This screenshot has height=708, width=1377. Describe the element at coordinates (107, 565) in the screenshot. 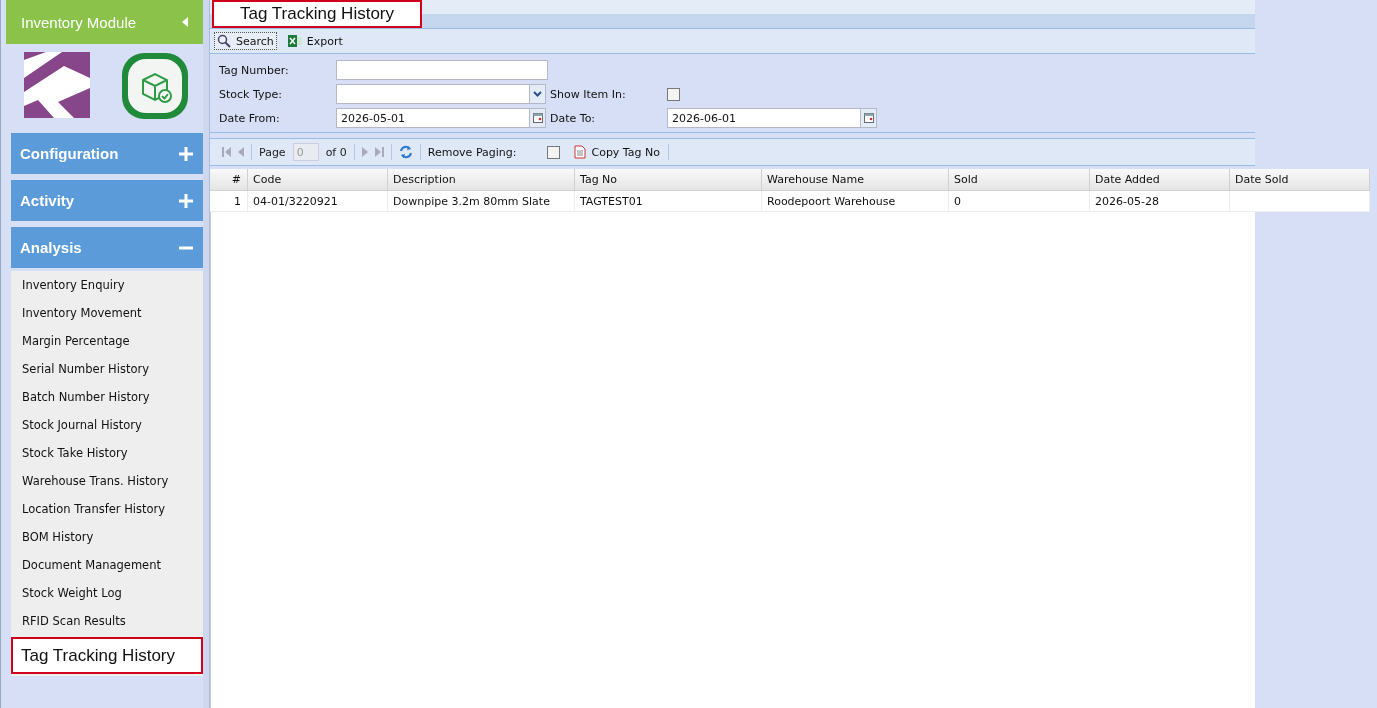

I see `menu-item: Document Management` at that location.